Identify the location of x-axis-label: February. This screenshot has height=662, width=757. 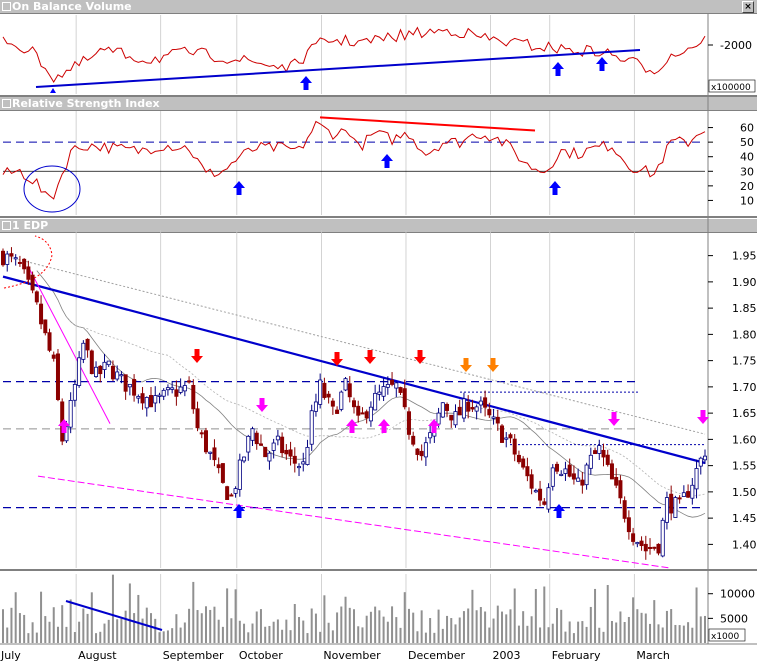
(576, 655).